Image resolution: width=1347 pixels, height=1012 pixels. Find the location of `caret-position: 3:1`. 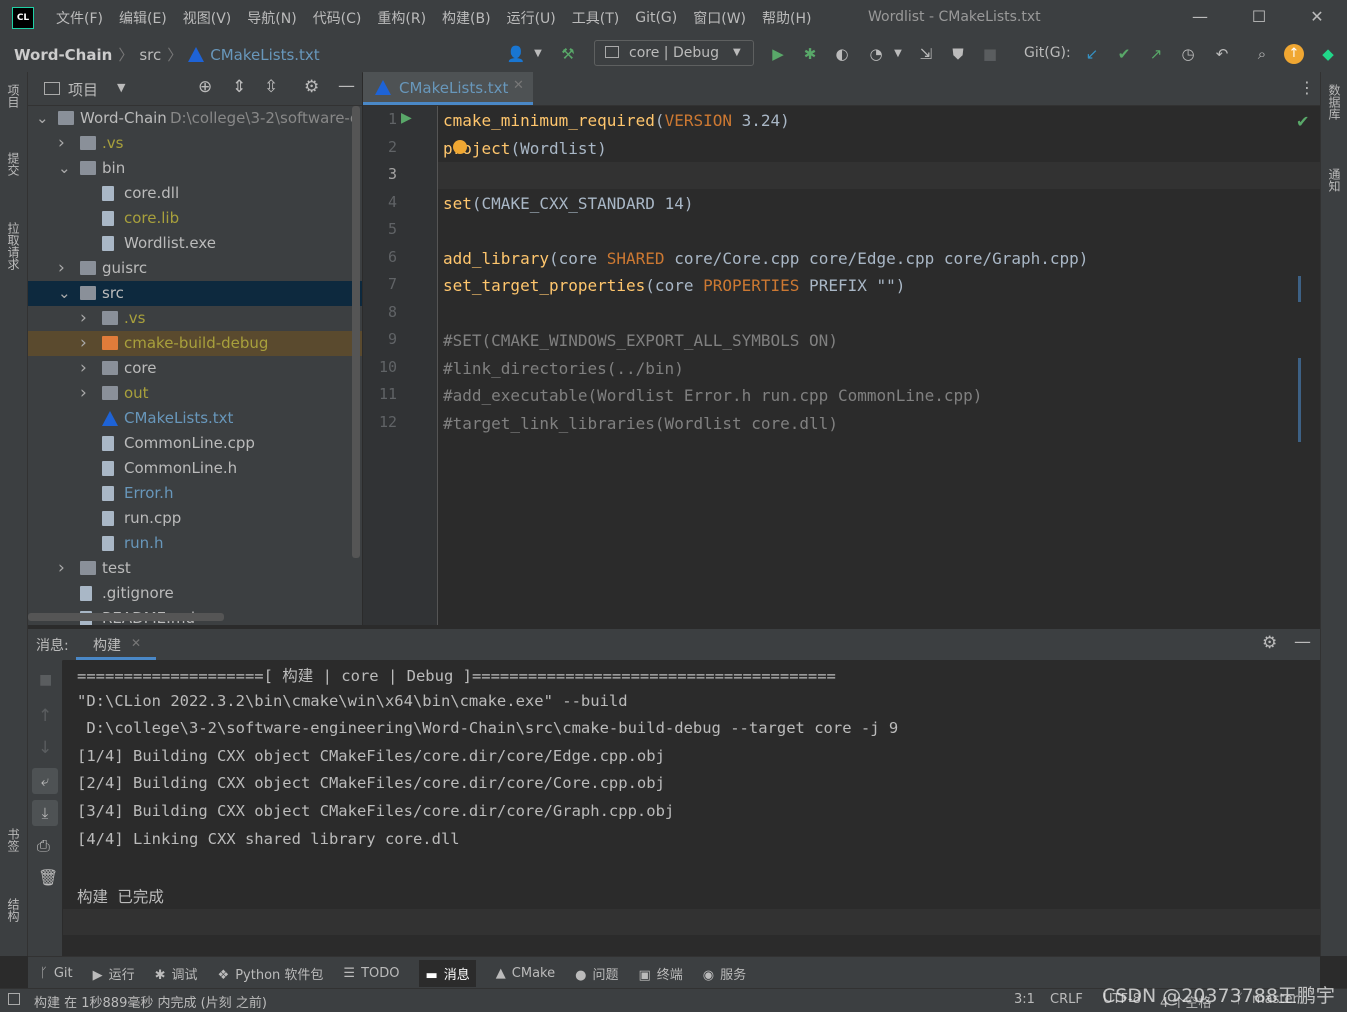

caret-position: 3:1 is located at coordinates (1024, 999).